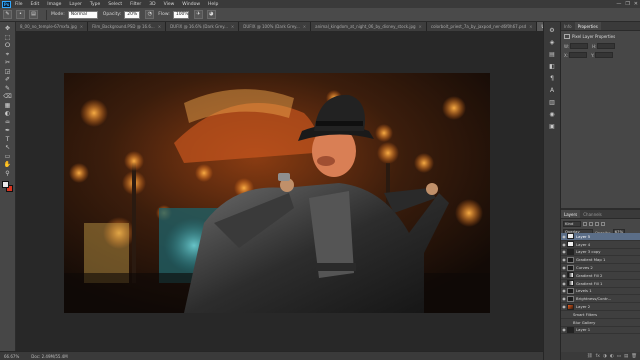  What do you see at coordinates (636, 4) in the screenshot?
I see `close-icon: ✕` at bounding box center [636, 4].